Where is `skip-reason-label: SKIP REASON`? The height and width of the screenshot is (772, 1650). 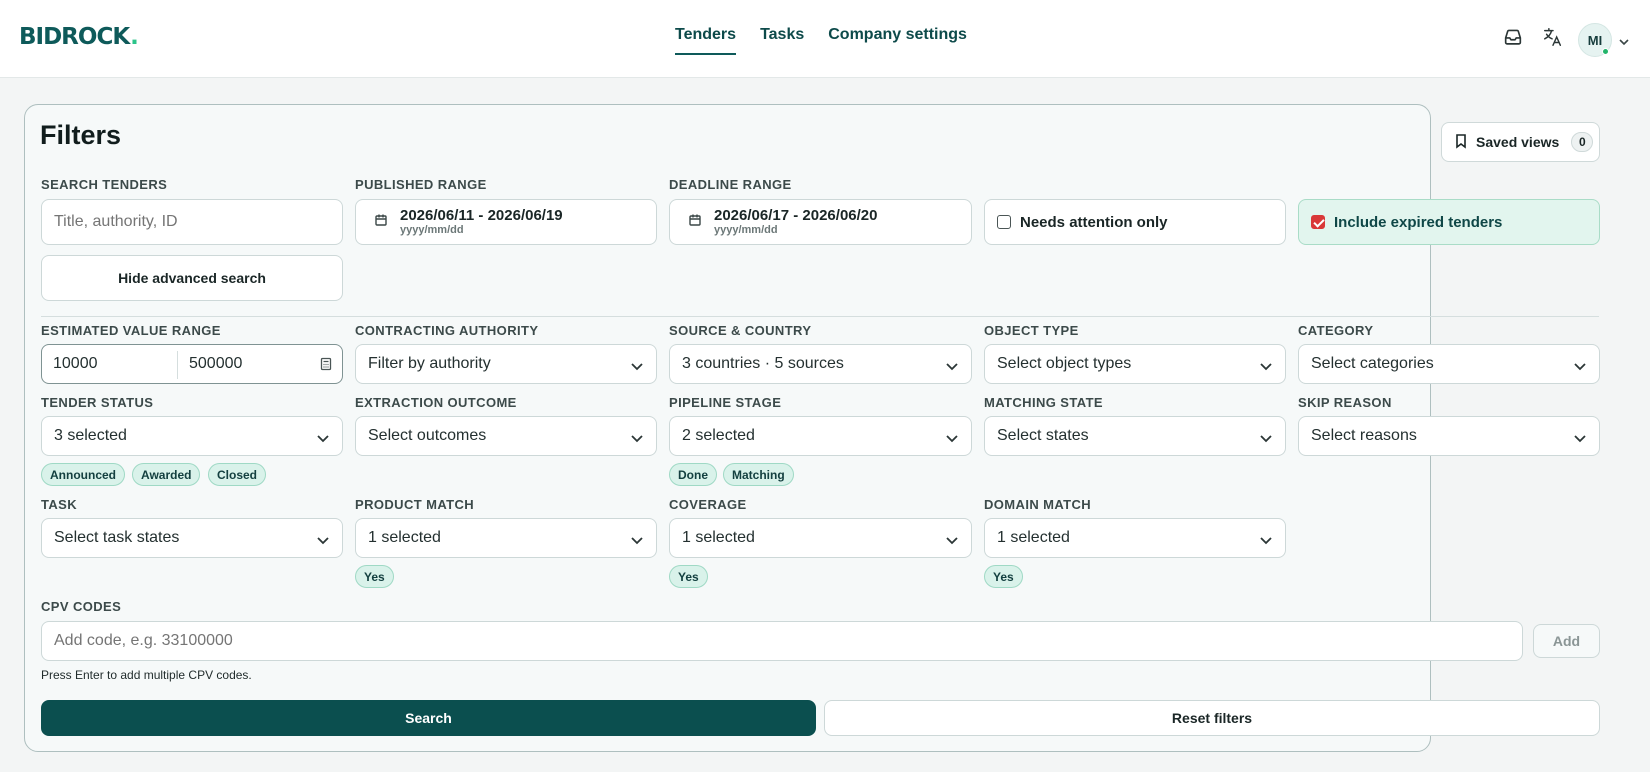 skip-reason-label: SKIP REASON is located at coordinates (1345, 402).